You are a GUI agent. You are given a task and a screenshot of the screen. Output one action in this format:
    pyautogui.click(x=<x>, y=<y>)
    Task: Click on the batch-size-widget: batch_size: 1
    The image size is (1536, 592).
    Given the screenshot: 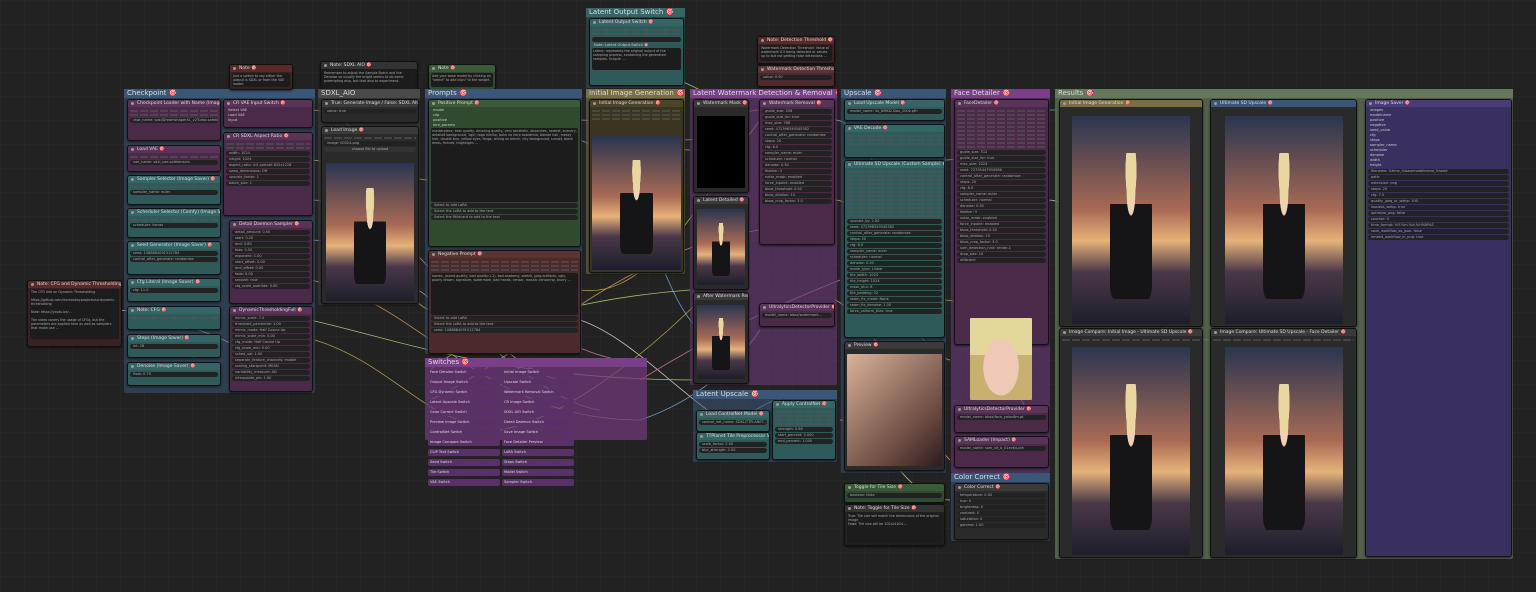 What is the action you would take?
    pyautogui.click(x=268, y=183)
    